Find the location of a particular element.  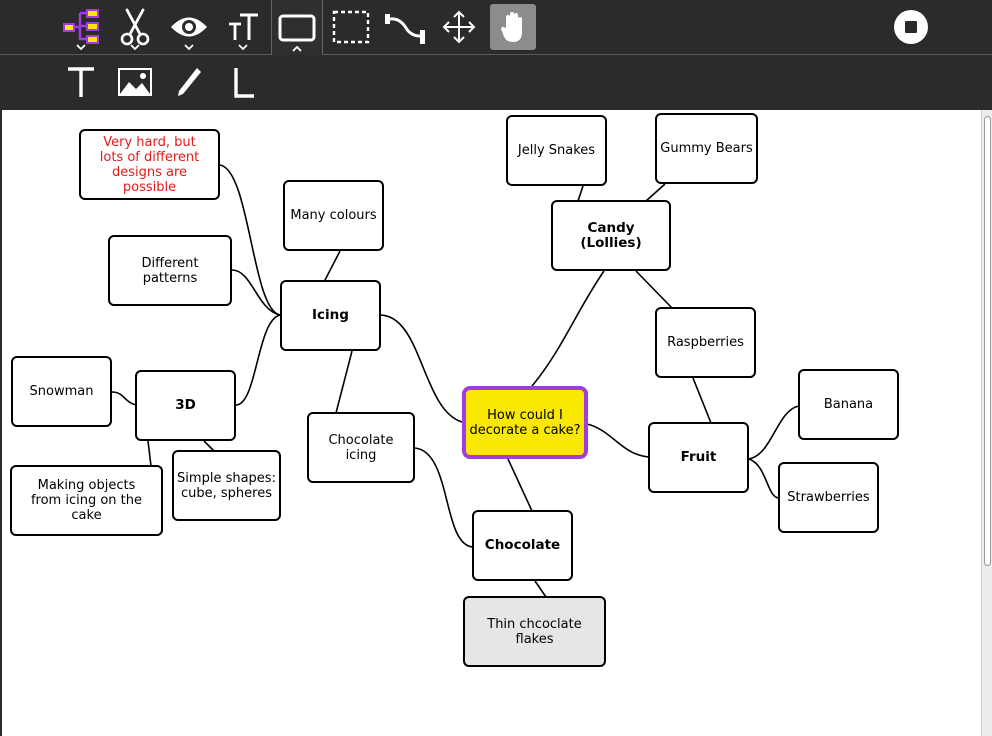

hand-icon is located at coordinates (511, 27).